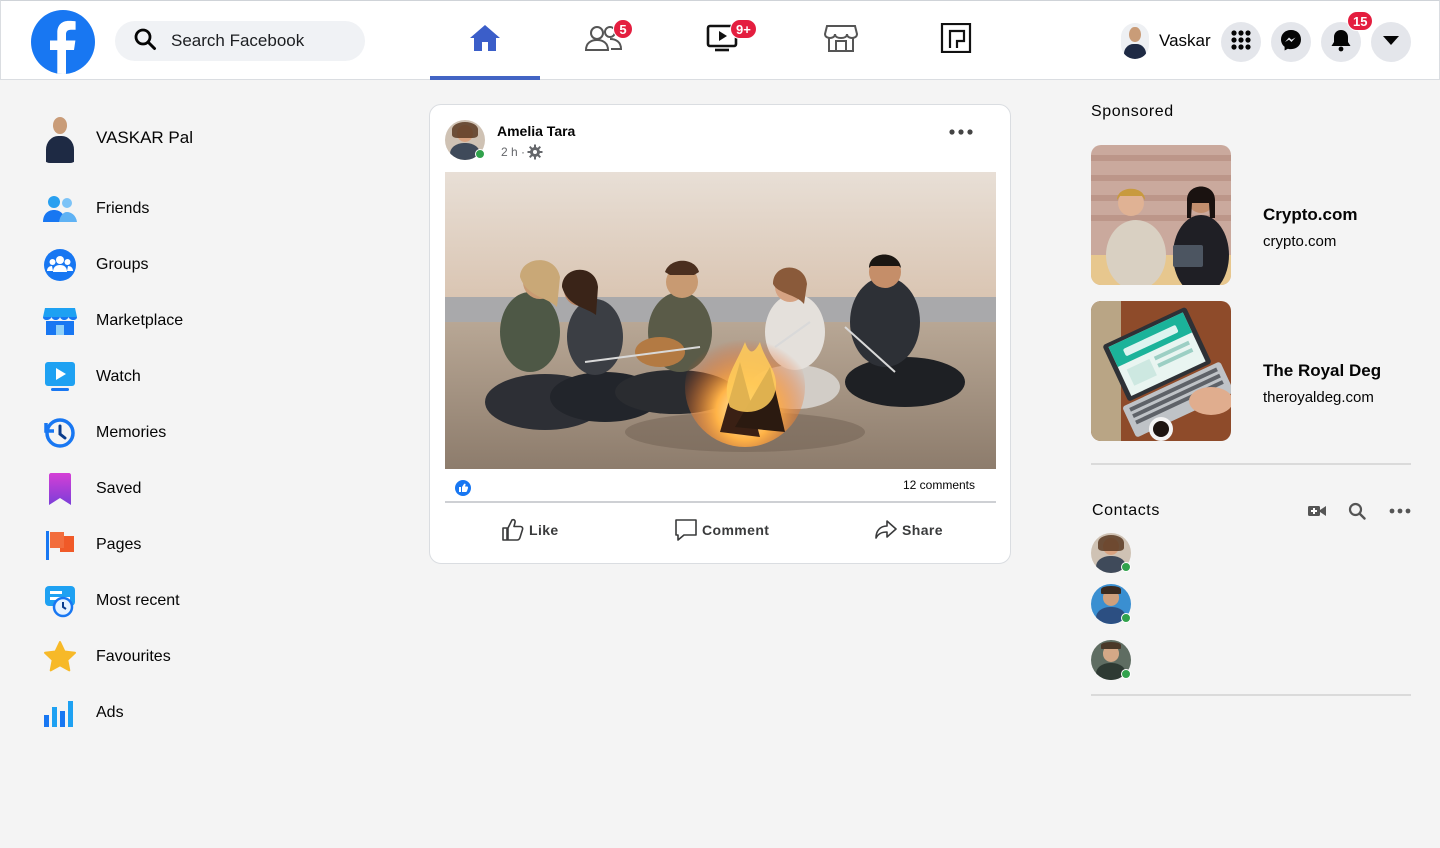  I want to click on like-label: Like, so click(544, 530).